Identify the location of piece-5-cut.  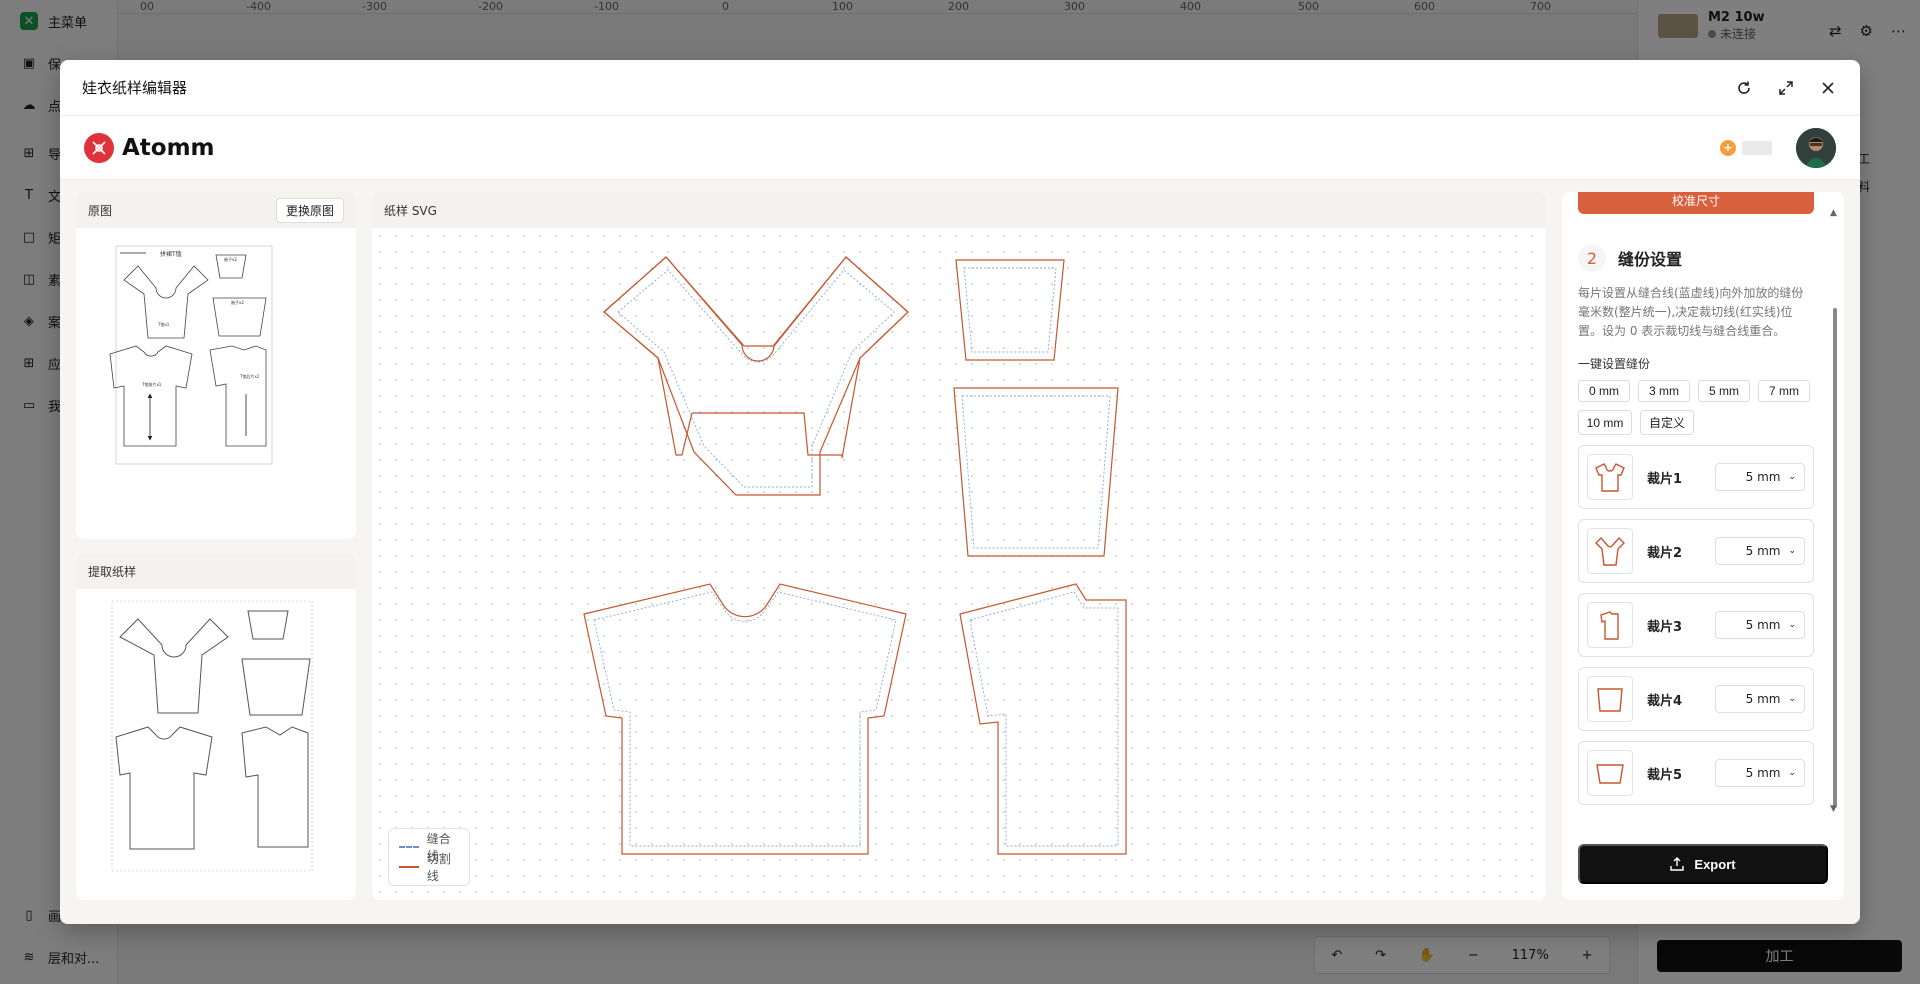
(1036, 472).